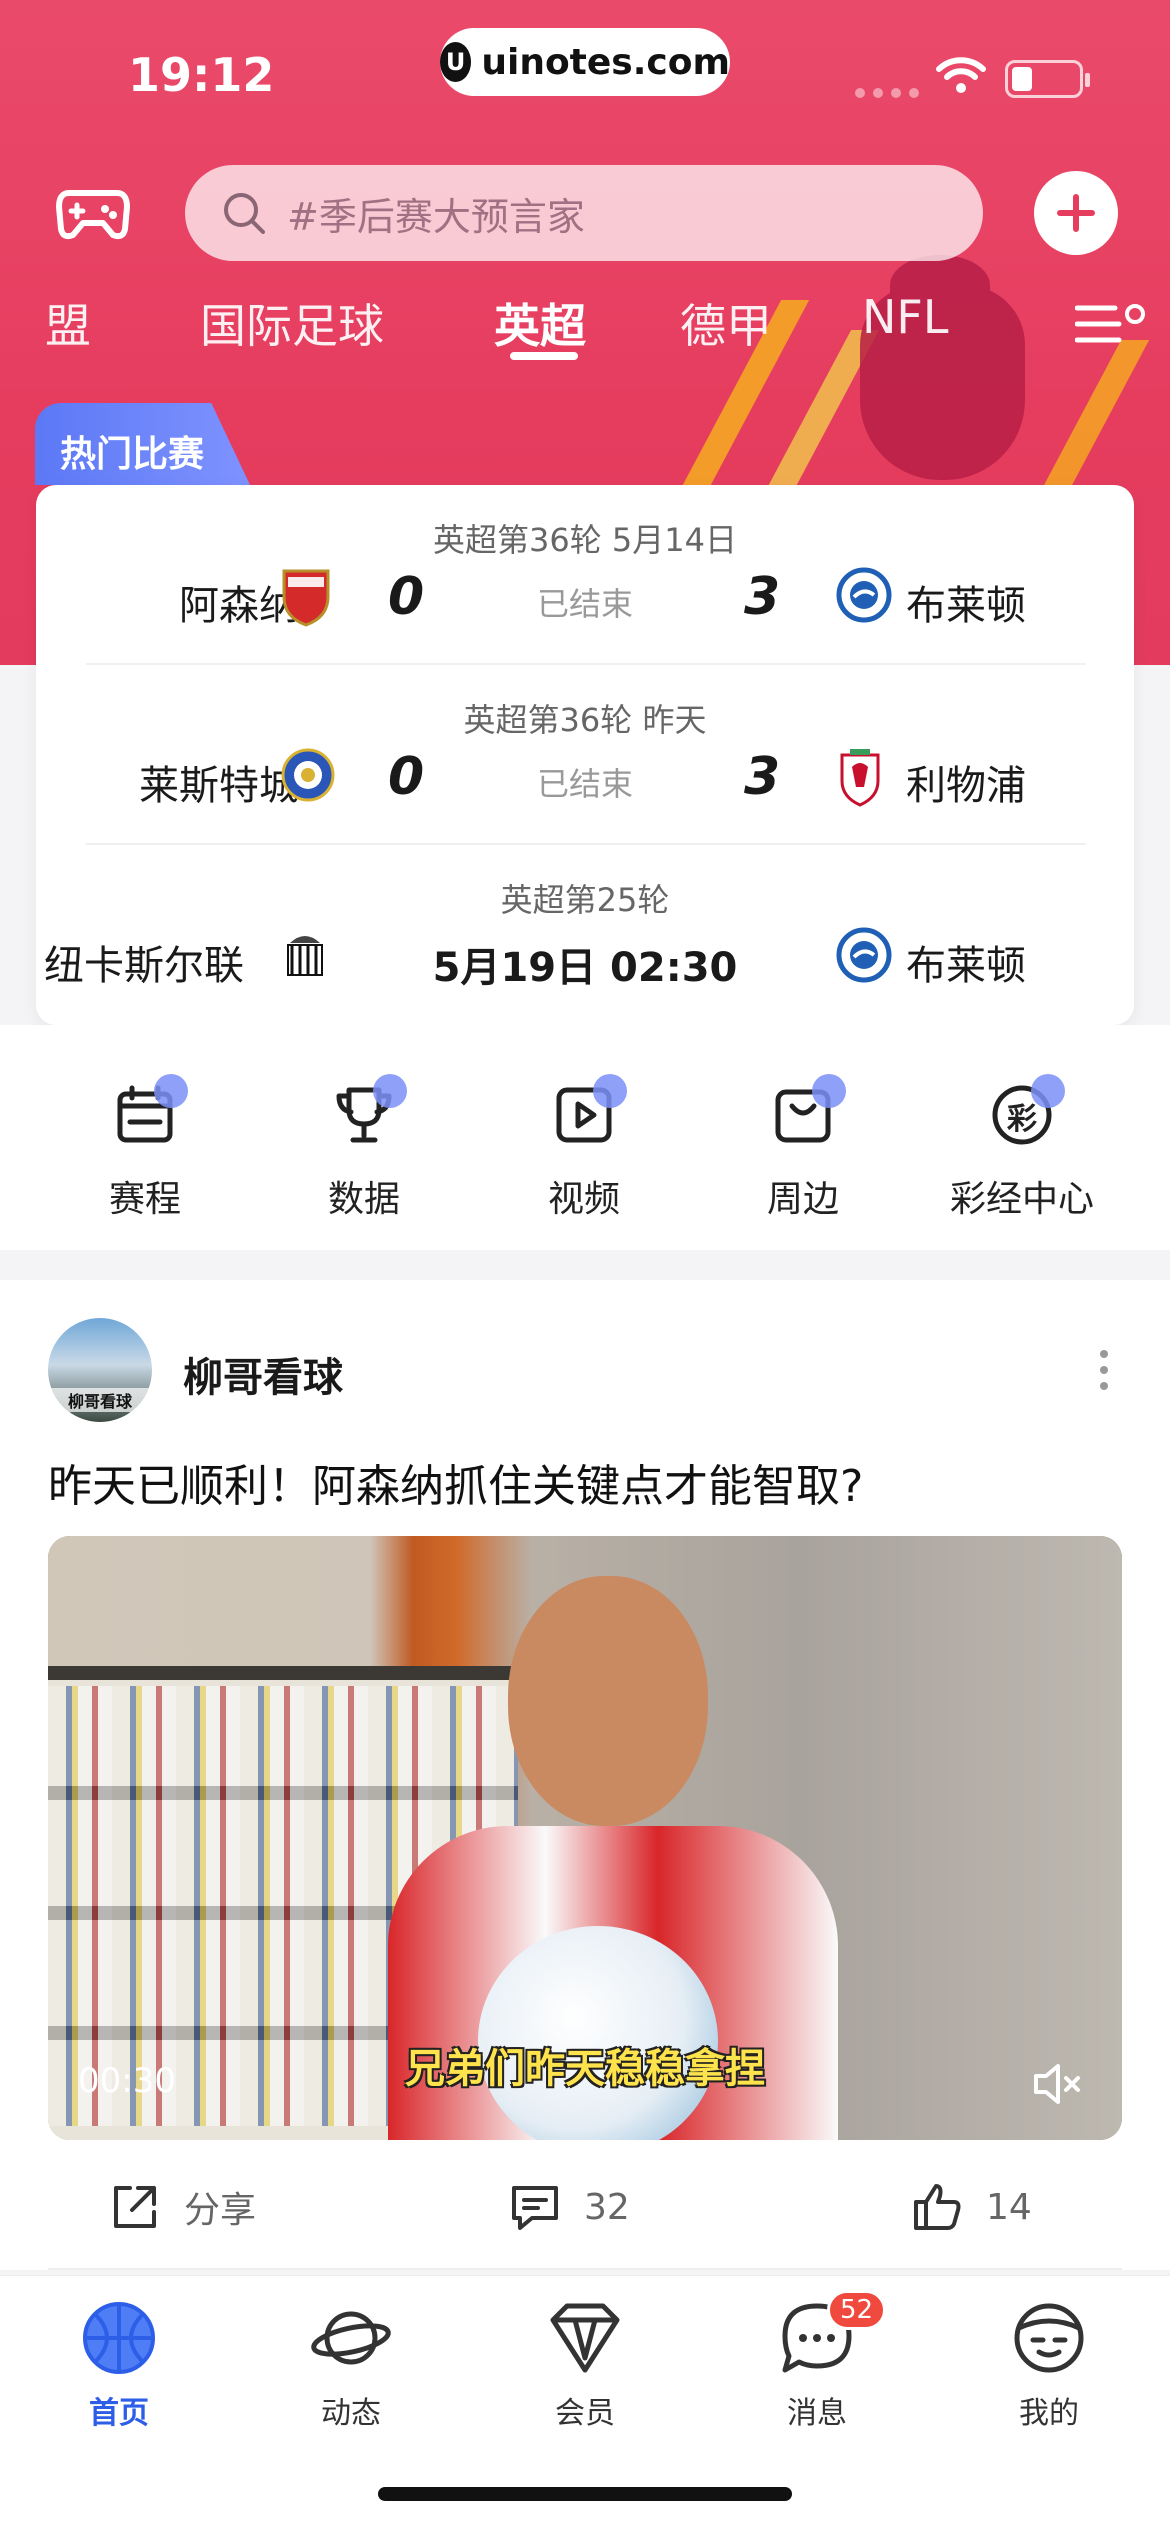  What do you see at coordinates (1026, 1112) in the screenshot?
I see `lottery-icon: 彩` at bounding box center [1026, 1112].